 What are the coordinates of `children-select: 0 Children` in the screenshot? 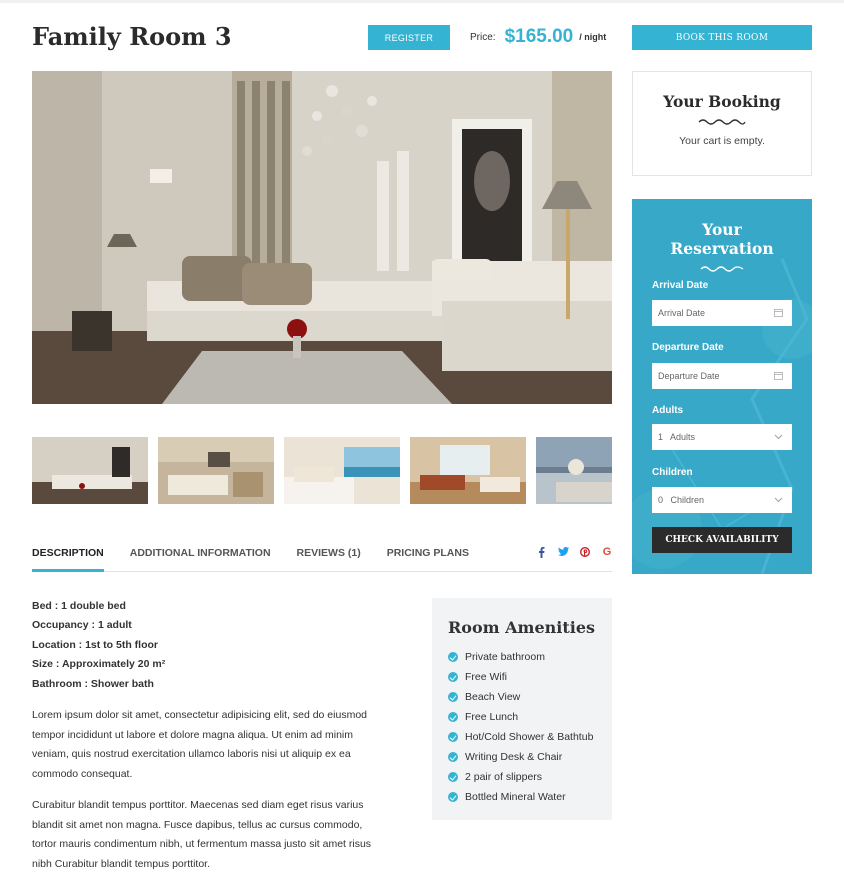 It's located at (722, 500).